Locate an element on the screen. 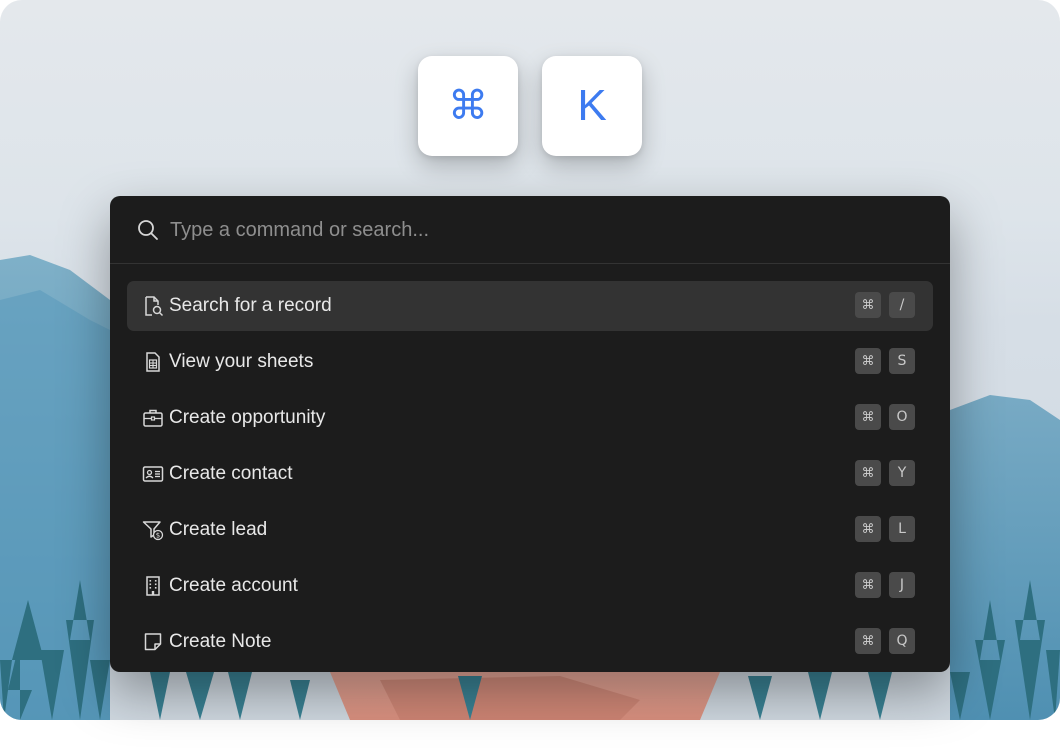  shortcut-key: Q is located at coordinates (902, 641).